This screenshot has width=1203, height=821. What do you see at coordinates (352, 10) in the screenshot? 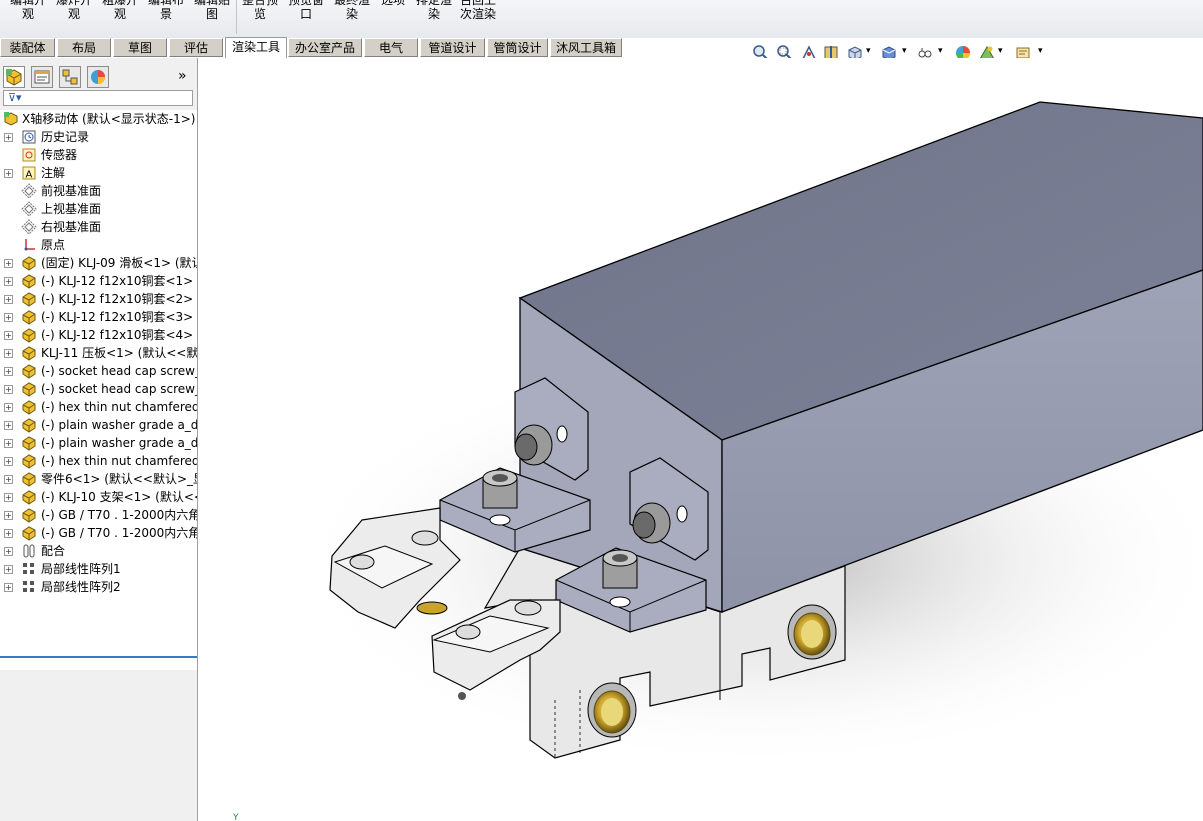
I see `ribbon-button-final-render: 最终渲 染` at bounding box center [352, 10].